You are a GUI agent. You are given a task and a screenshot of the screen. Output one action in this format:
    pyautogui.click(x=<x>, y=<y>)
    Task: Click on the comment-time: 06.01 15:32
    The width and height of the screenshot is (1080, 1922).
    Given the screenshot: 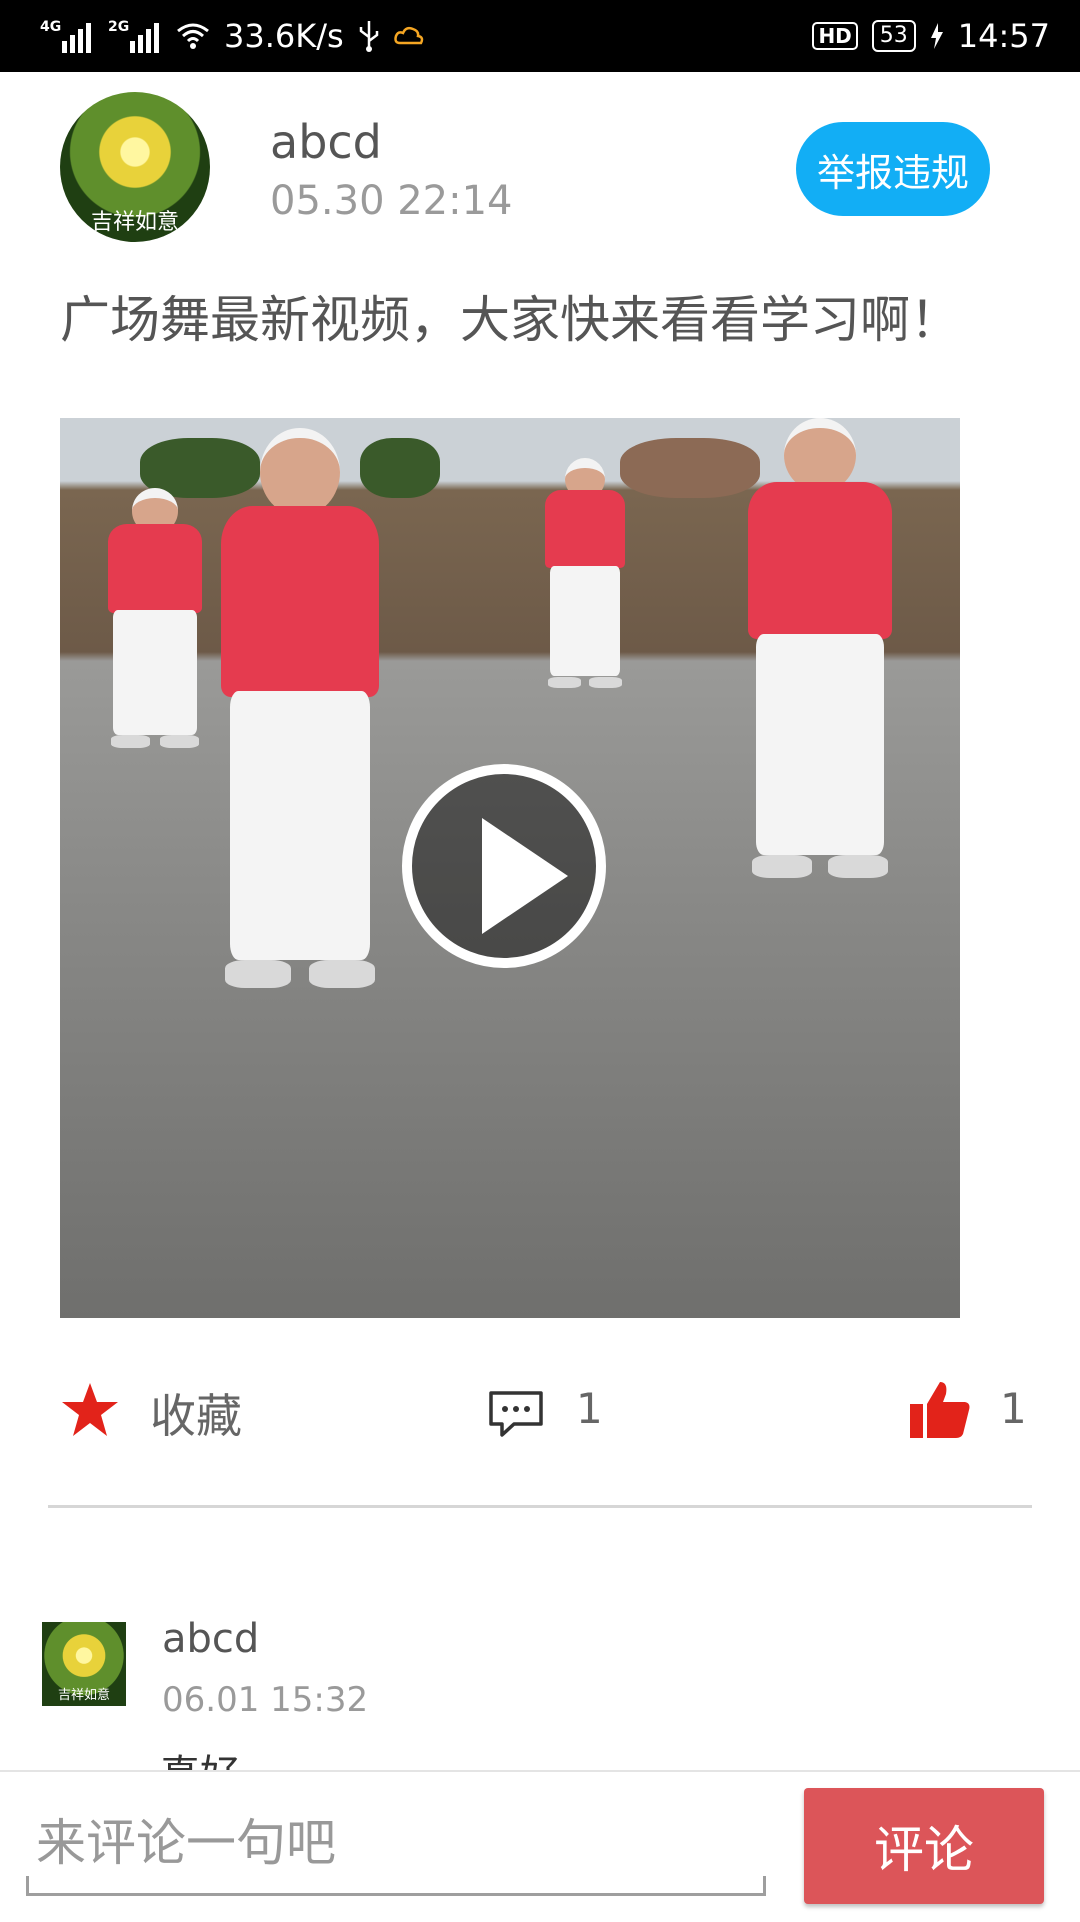 What is the action you would take?
    pyautogui.click(x=265, y=1700)
    